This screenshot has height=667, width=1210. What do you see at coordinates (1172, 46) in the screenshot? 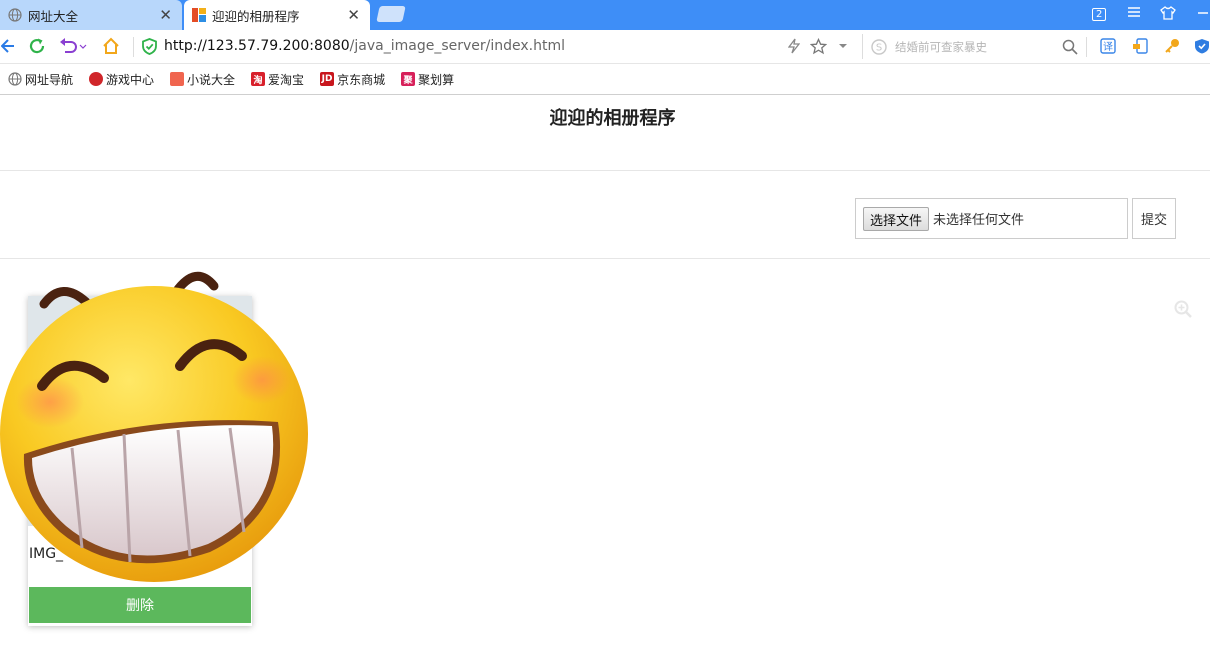
I see `key-icon` at bounding box center [1172, 46].